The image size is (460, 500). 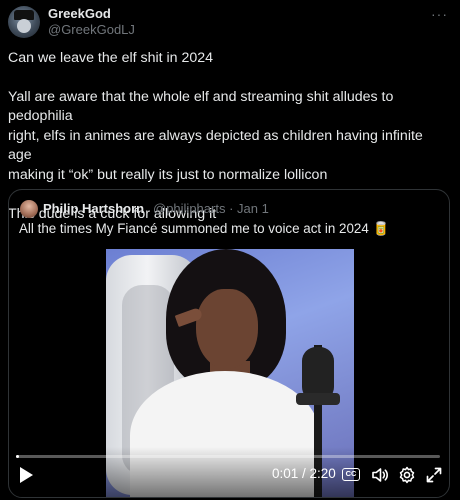 I want to click on video-controls: 0:01 / 2:20 CC, so click(x=229, y=472).